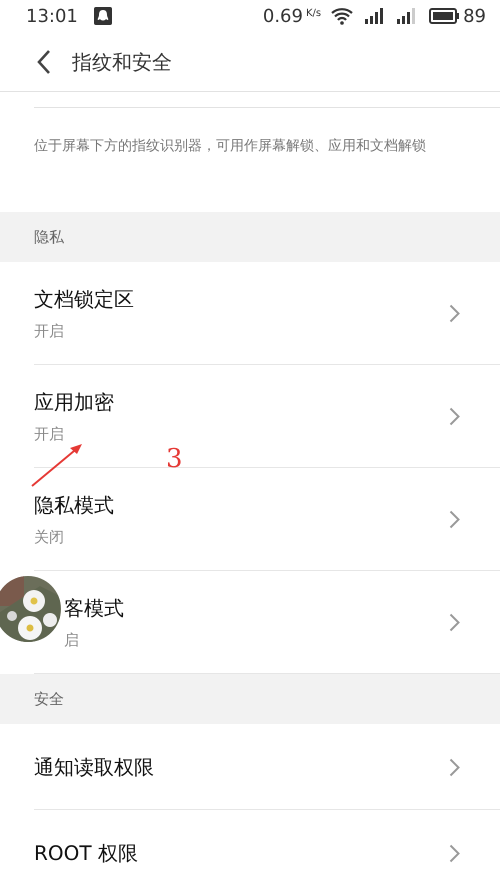 The width and height of the screenshot is (500, 889). I want to click on page-title: 指纹和安全, so click(122, 62).